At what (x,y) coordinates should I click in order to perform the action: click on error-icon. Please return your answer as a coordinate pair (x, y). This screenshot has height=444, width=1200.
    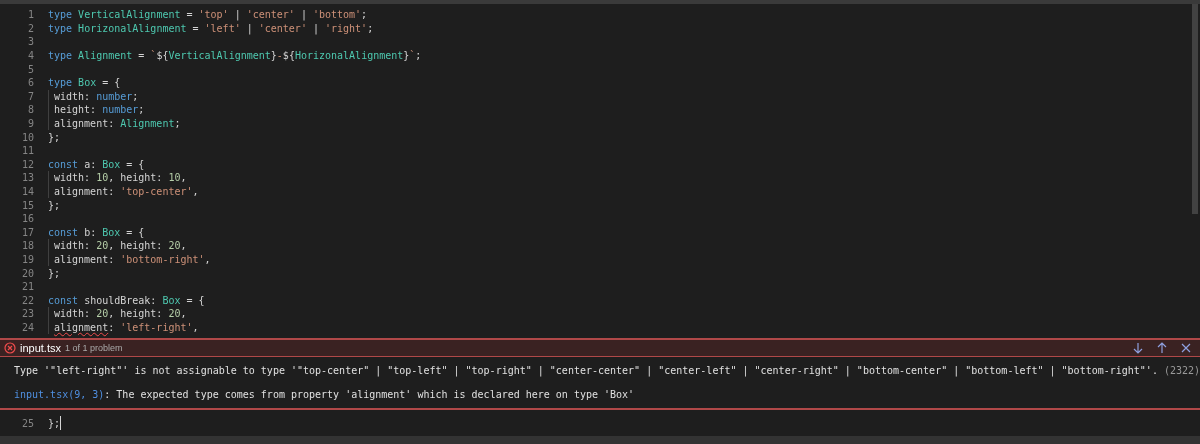
    Looking at the image, I should click on (10, 348).